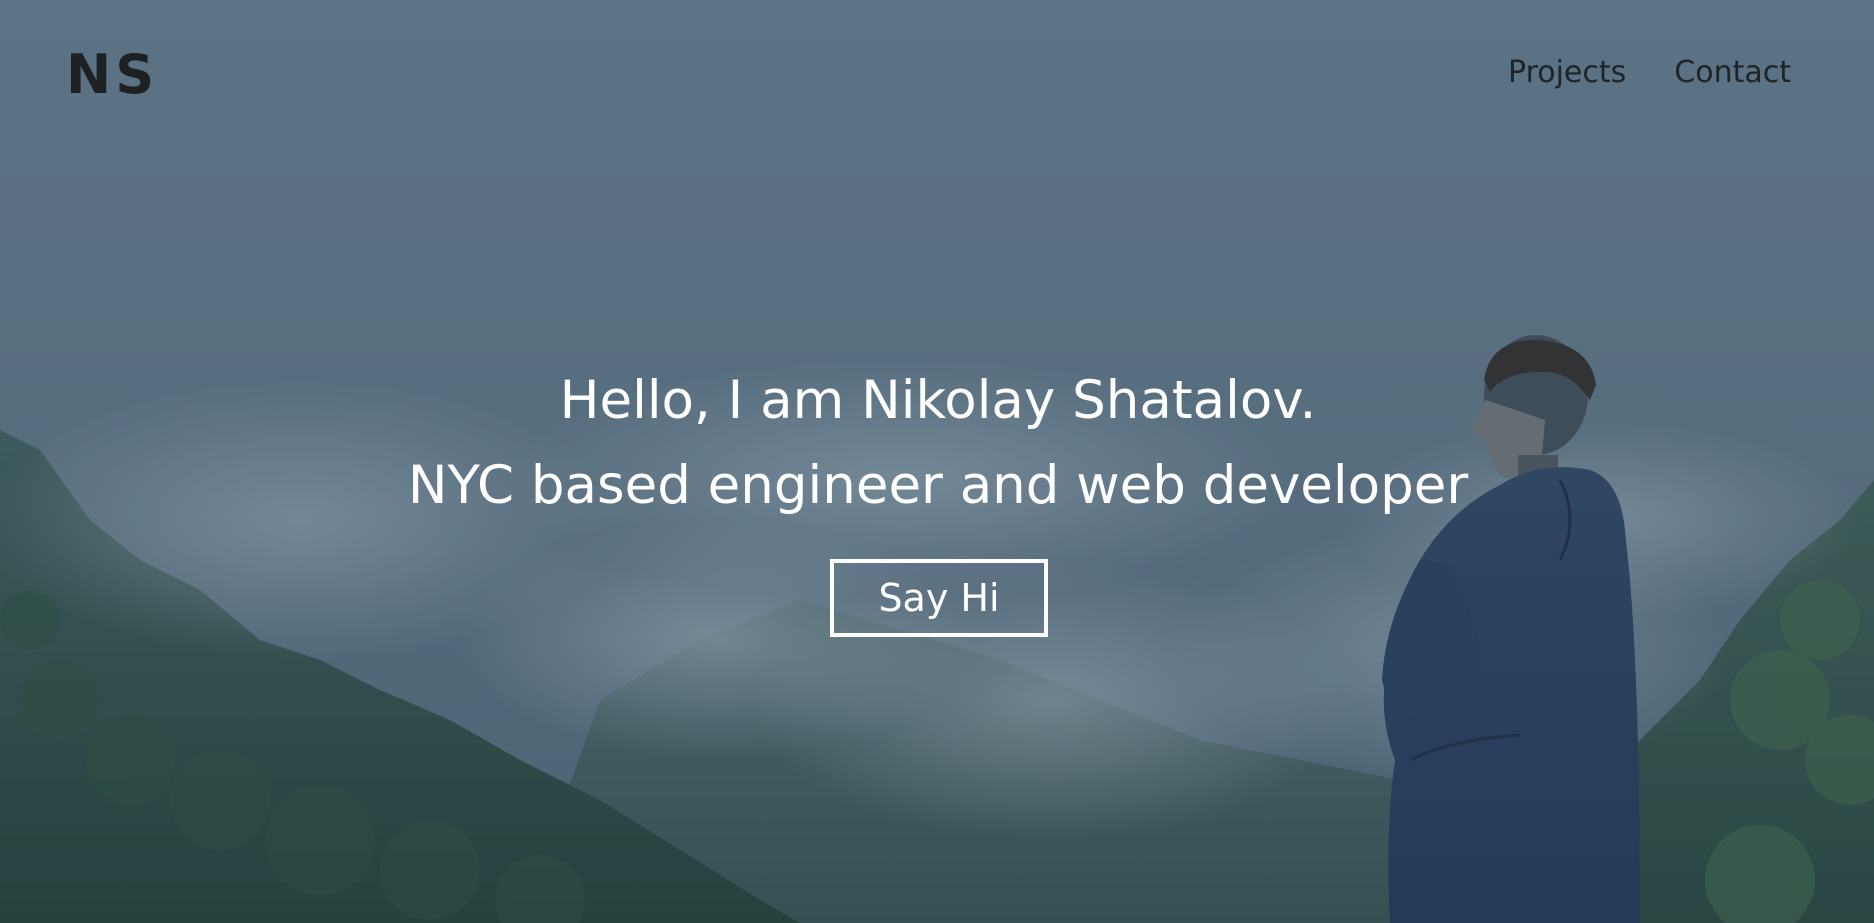 The width and height of the screenshot is (1874, 923). What do you see at coordinates (112, 75) in the screenshot?
I see `logo: NS` at bounding box center [112, 75].